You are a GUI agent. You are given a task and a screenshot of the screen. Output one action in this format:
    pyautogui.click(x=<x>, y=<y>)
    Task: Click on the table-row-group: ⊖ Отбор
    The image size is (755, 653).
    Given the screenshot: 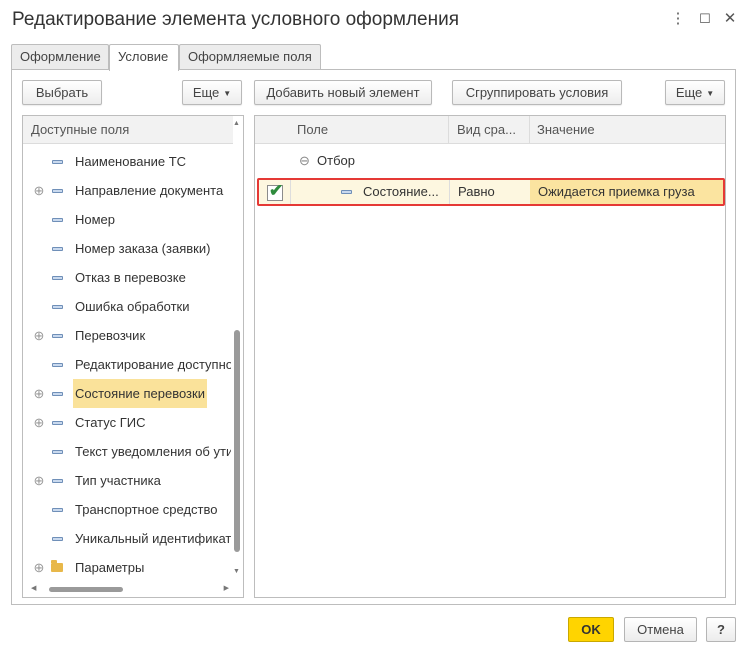 What is the action you would take?
    pyautogui.click(x=490, y=161)
    